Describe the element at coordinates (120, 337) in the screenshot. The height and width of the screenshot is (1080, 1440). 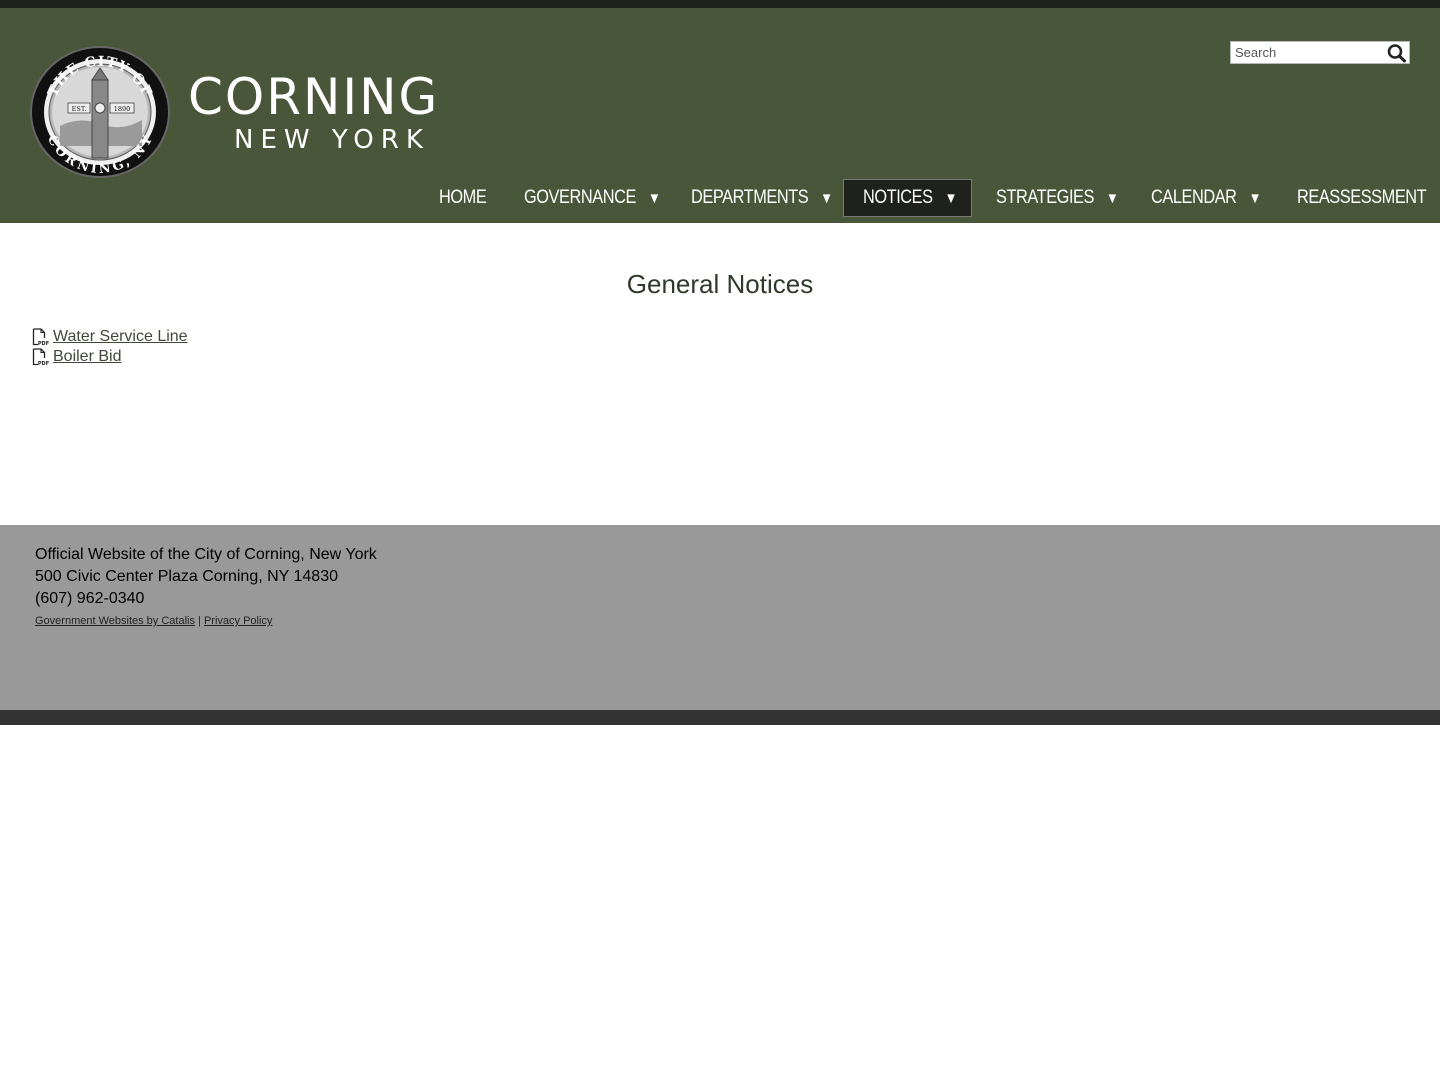
I see `document-link-water-service-line: Water Service Line` at that location.